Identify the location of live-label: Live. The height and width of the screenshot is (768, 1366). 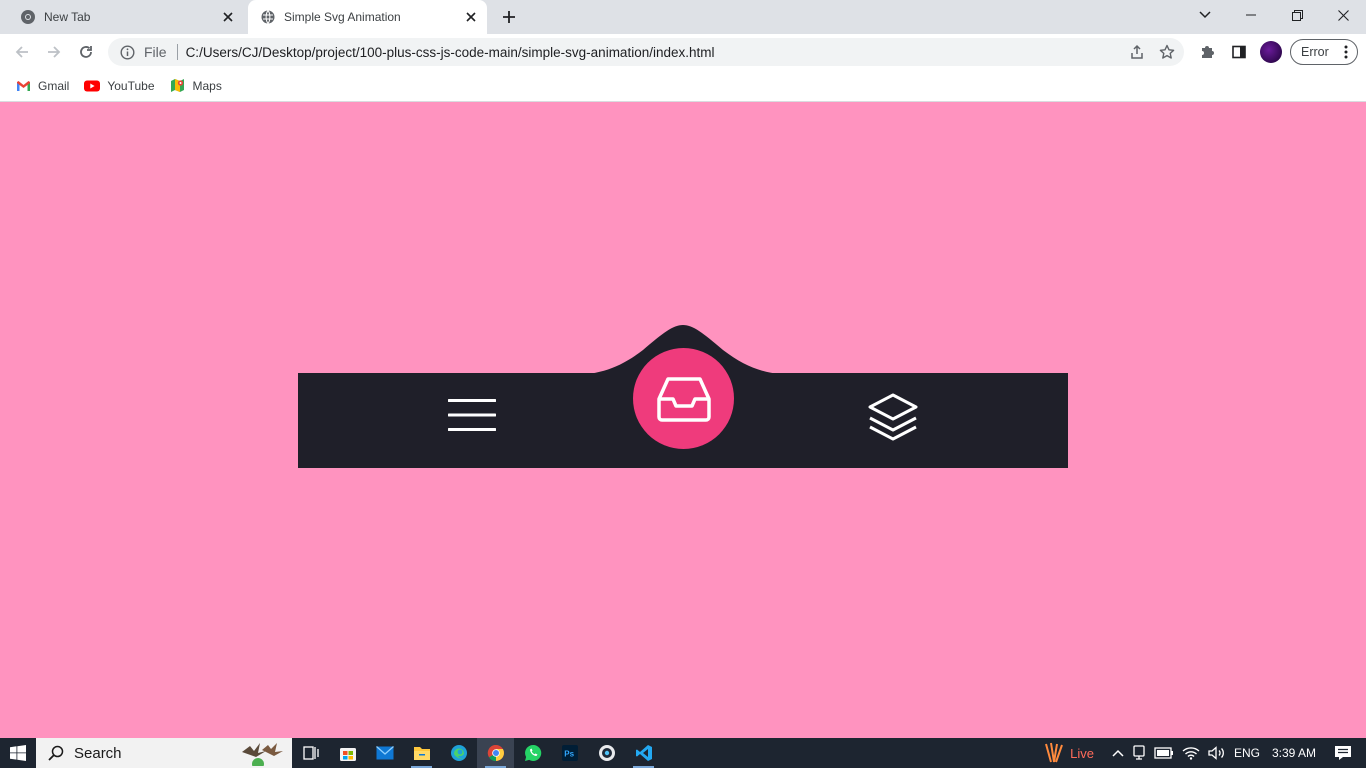
(1082, 753).